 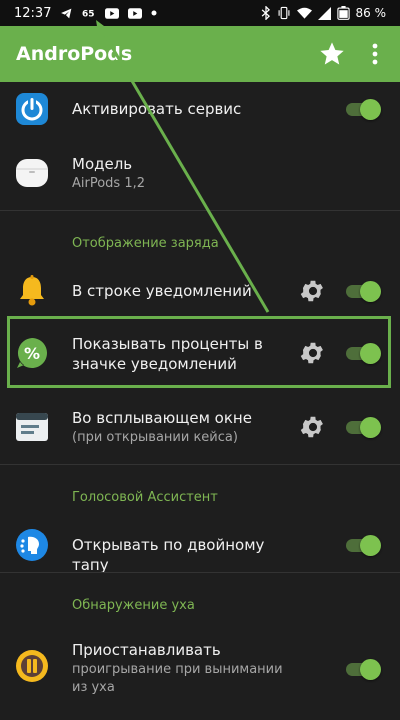 I want to click on setting-subtitle: проигрывание при вынимании из уха, so click(x=177, y=678).